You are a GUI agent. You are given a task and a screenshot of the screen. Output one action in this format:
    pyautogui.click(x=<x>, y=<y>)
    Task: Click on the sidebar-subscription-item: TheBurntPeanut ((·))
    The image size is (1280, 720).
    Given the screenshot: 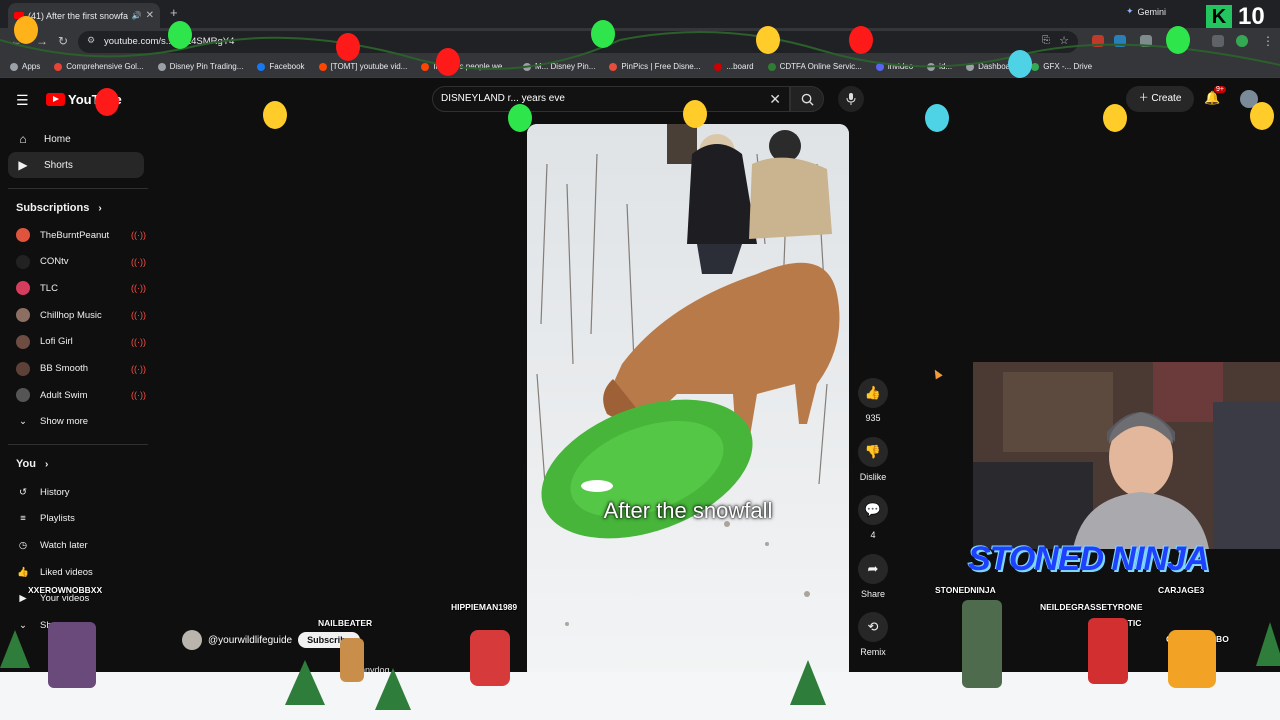 What is the action you would take?
    pyautogui.click(x=81, y=235)
    